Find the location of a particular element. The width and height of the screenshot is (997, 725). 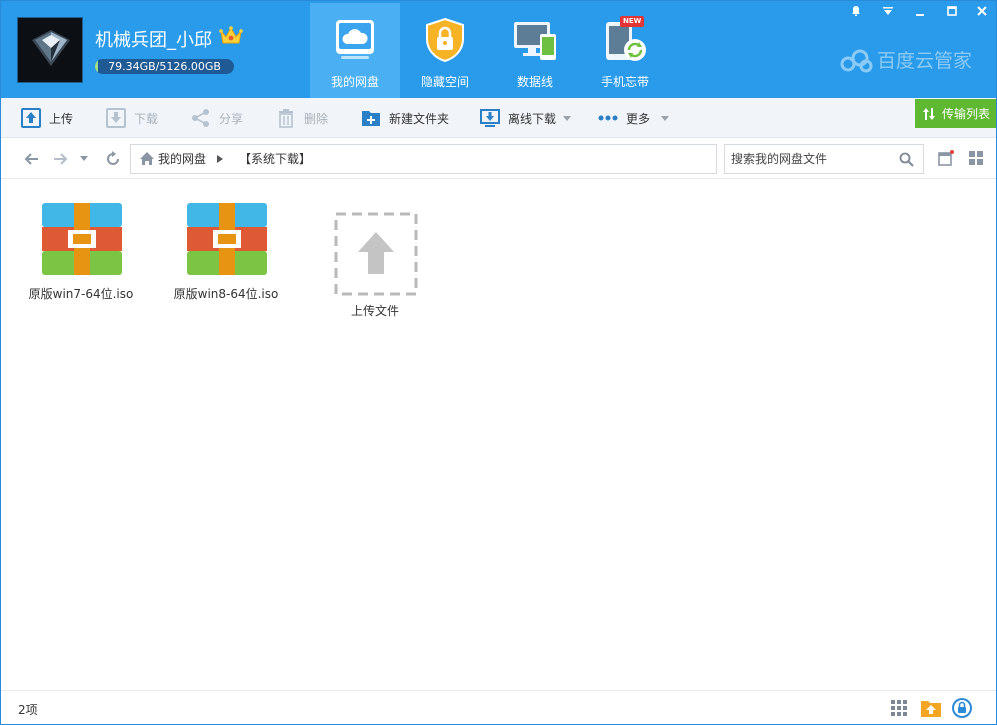

transfer-icon is located at coordinates (928, 113).